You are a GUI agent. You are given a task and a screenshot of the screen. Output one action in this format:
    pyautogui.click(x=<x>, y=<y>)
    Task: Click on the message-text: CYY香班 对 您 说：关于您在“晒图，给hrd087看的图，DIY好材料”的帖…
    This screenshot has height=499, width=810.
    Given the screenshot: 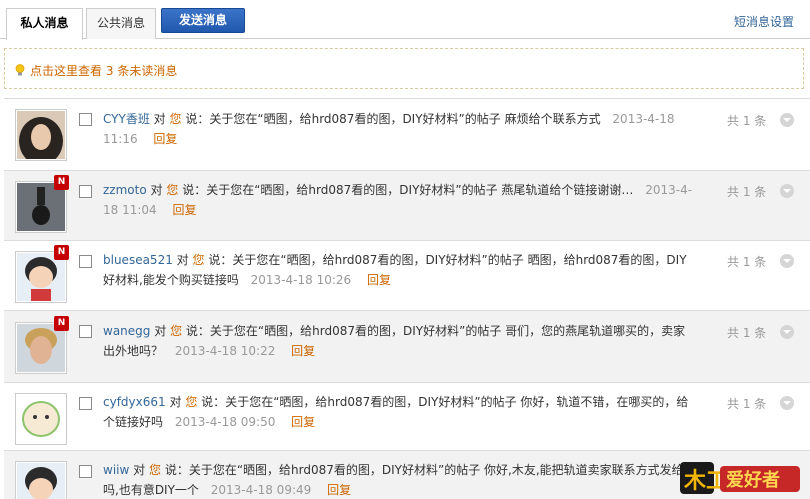 What is the action you would take?
    pyautogui.click(x=389, y=129)
    